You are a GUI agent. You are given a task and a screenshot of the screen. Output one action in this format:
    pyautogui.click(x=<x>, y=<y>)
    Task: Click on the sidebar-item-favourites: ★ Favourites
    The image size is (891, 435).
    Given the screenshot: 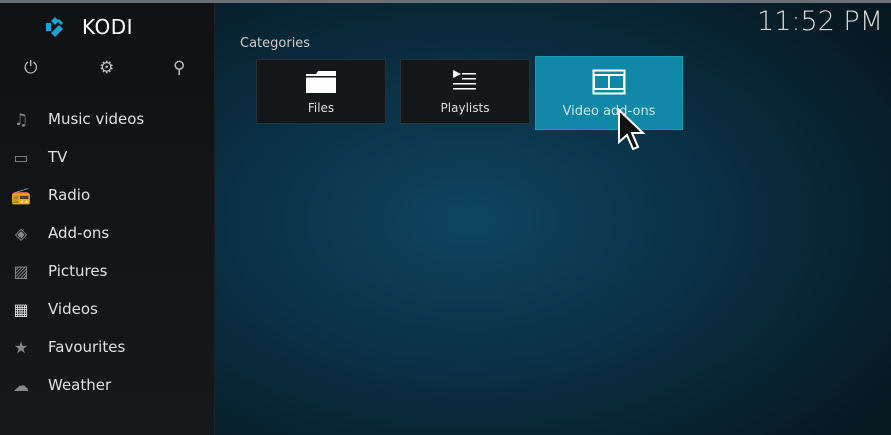 What is the action you would take?
    pyautogui.click(x=107, y=347)
    